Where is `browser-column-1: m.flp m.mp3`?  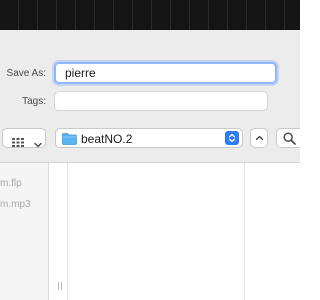
browser-column-1: m.flp m.mp3 is located at coordinates (24, 231).